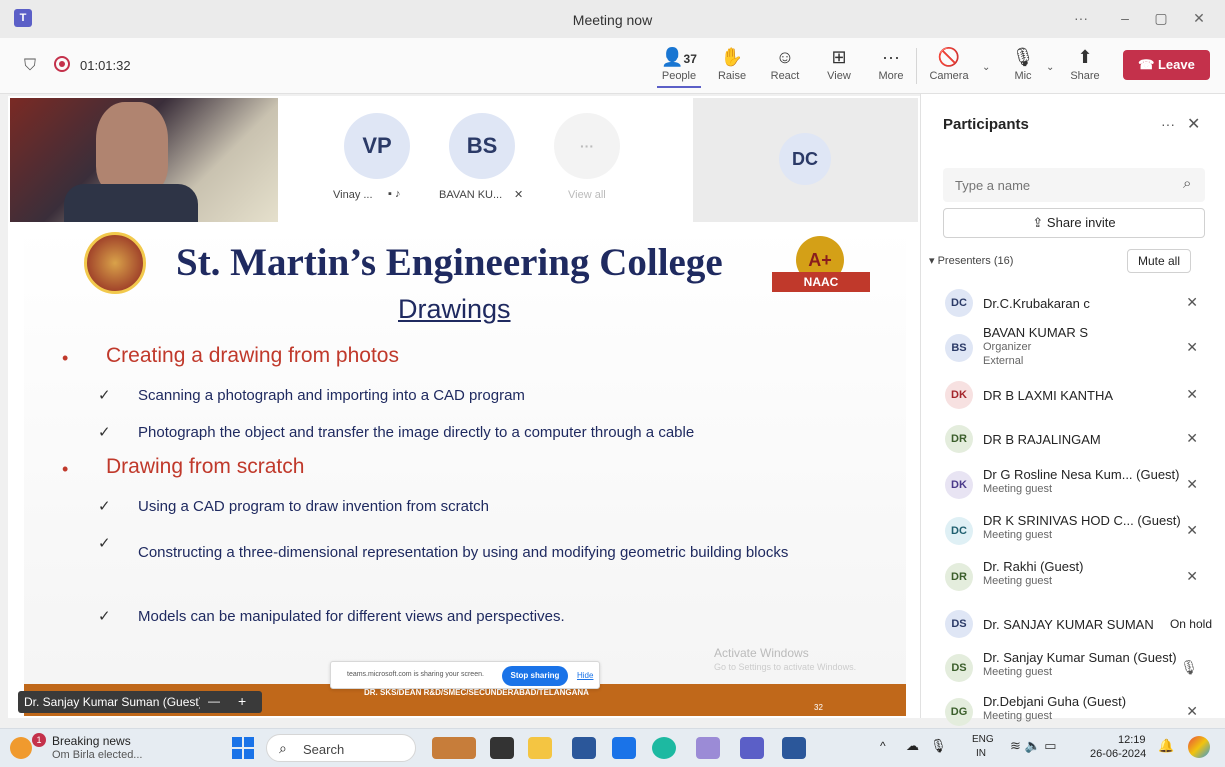 This screenshot has height=767, width=1225. I want to click on tray-chevron-icon: ^, so click(883, 746).